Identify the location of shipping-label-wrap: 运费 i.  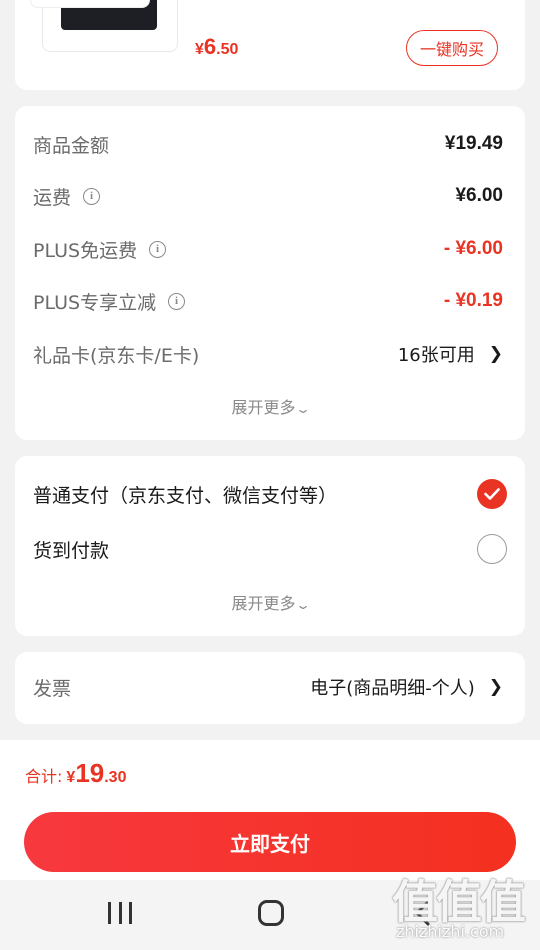
(67, 196).